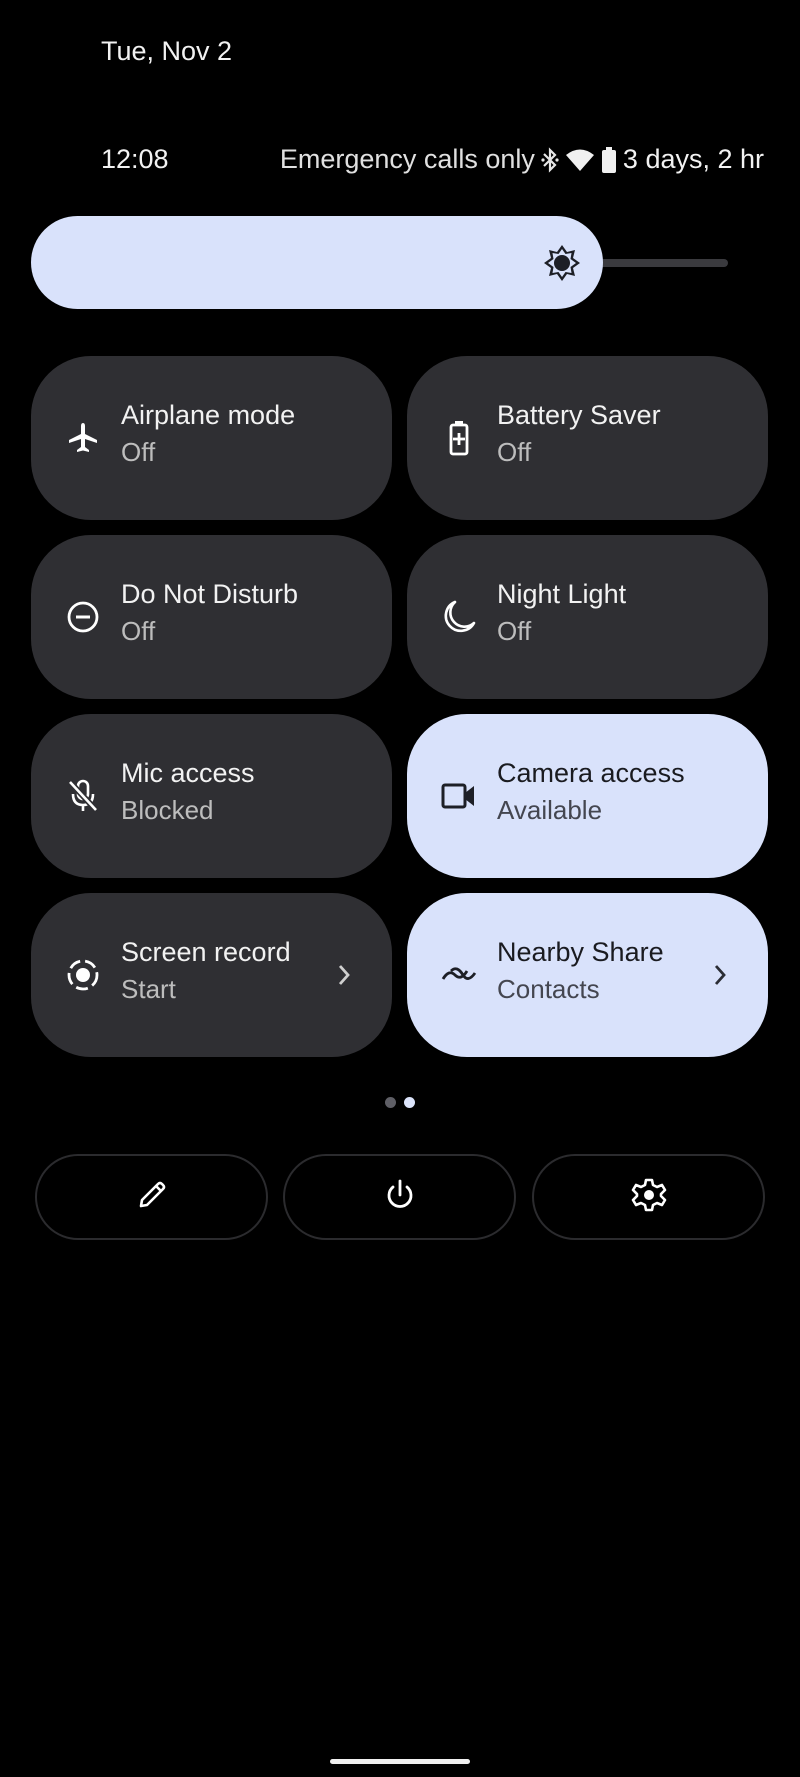 This screenshot has height=1777, width=800. I want to click on power-button, so click(399, 1197).